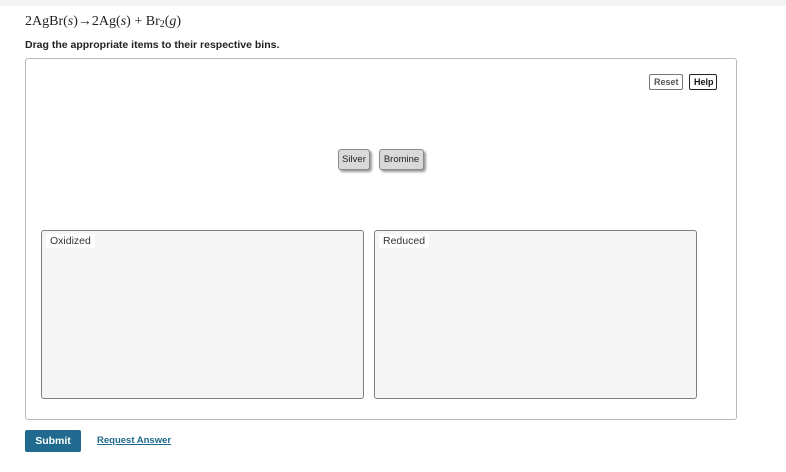 The image size is (786, 472). What do you see at coordinates (393, 3) in the screenshot?
I see `top-strip` at bounding box center [393, 3].